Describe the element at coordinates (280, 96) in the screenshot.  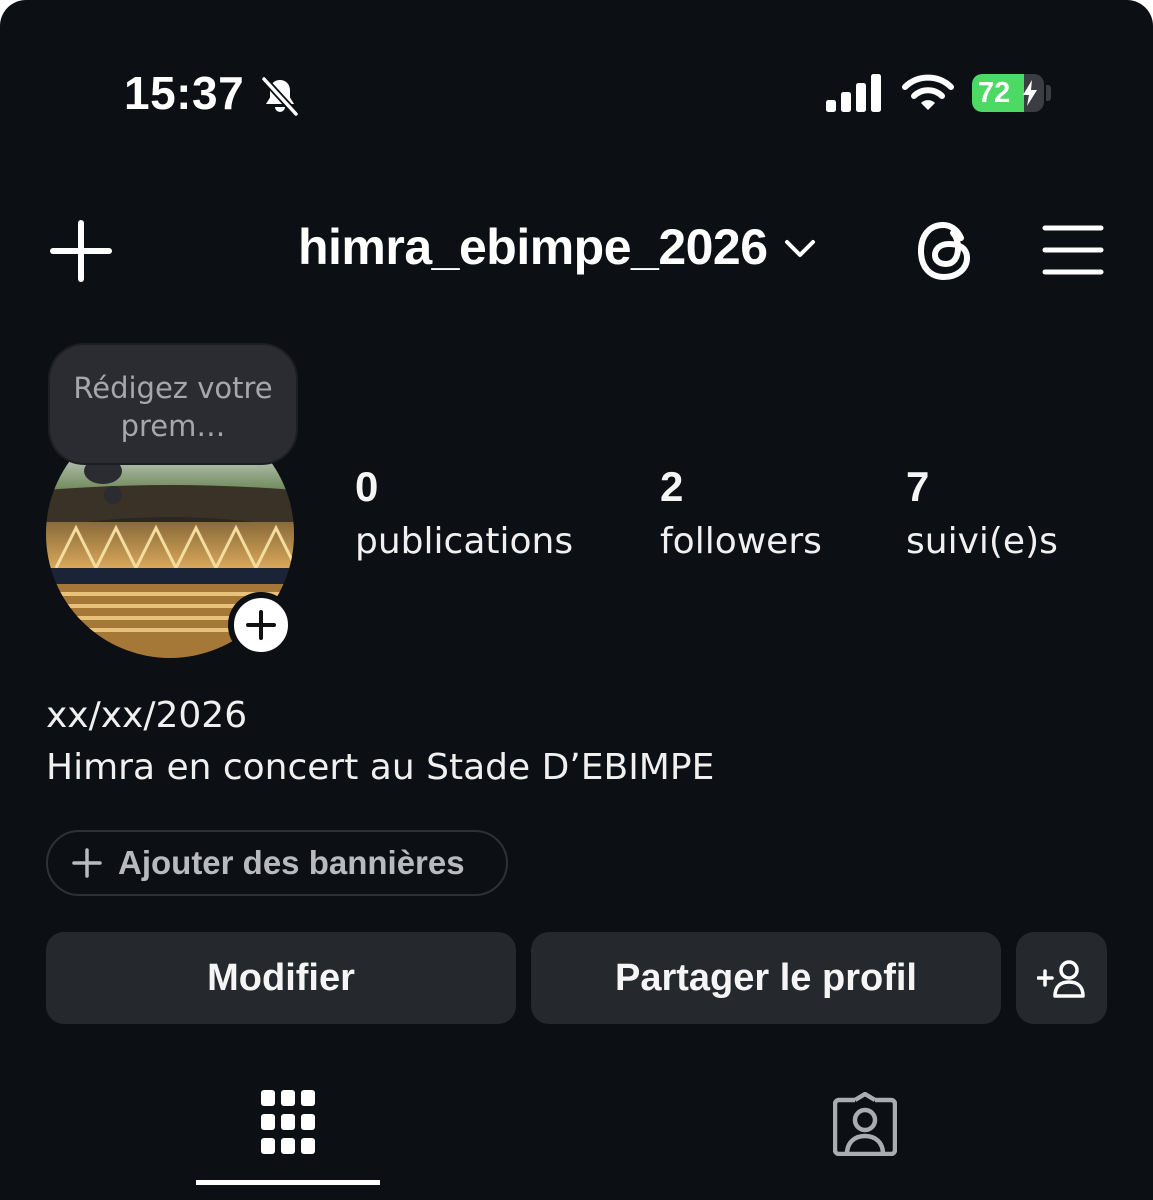
I see `bell-slash-icon` at that location.